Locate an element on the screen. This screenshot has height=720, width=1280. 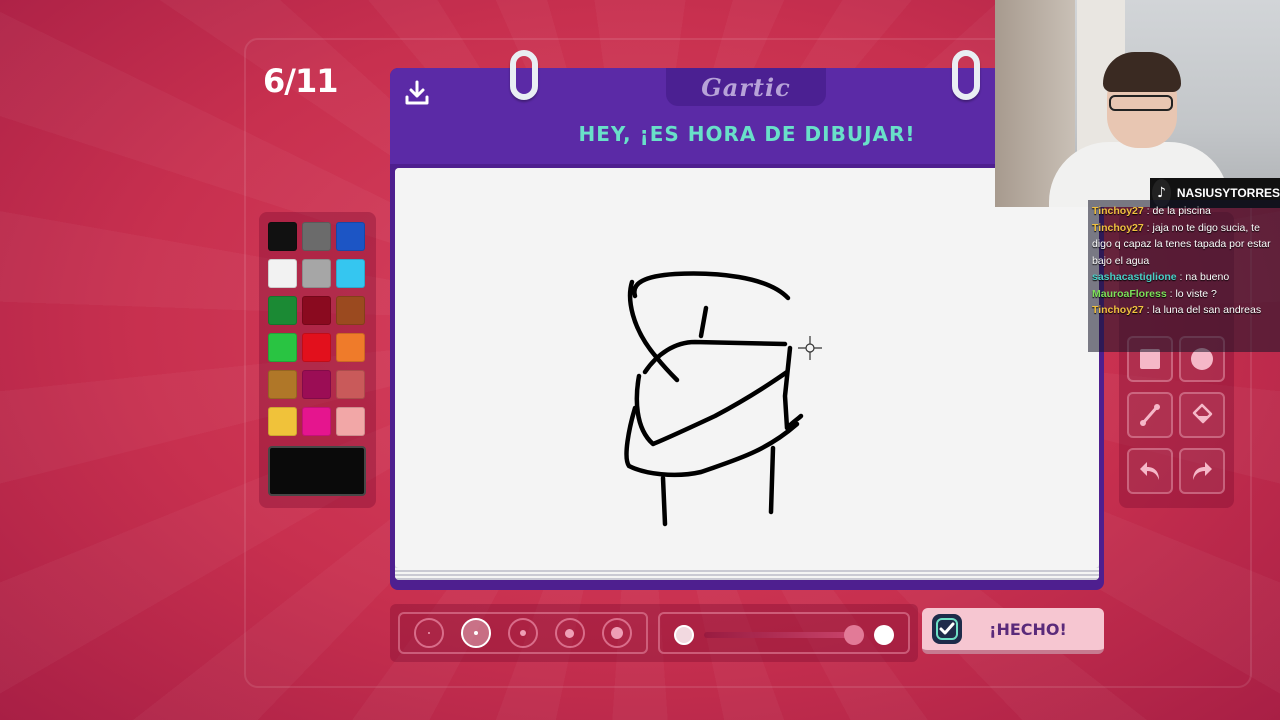
check-icon is located at coordinates (947, 629).